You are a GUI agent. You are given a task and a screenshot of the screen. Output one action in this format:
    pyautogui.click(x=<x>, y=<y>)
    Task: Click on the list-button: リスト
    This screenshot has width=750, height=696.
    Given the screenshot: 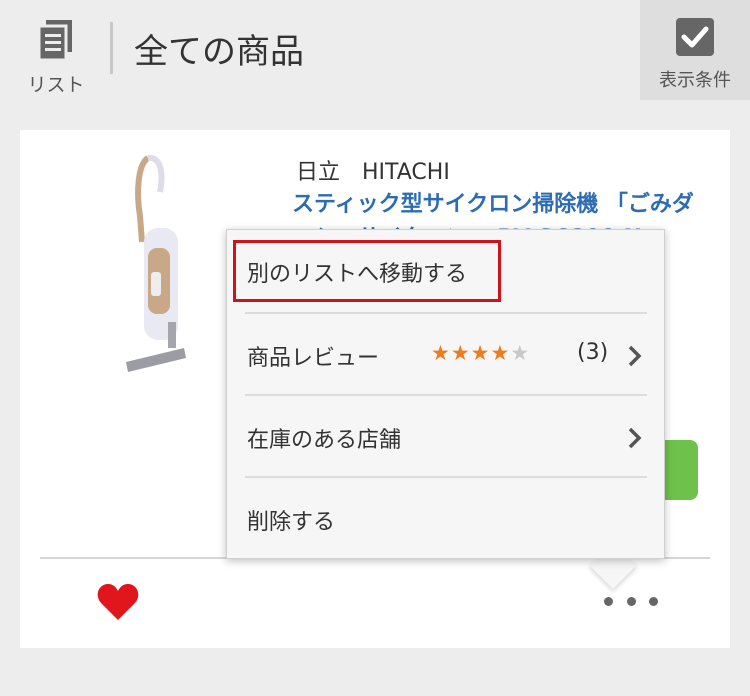 What is the action you would take?
    pyautogui.click(x=56, y=53)
    